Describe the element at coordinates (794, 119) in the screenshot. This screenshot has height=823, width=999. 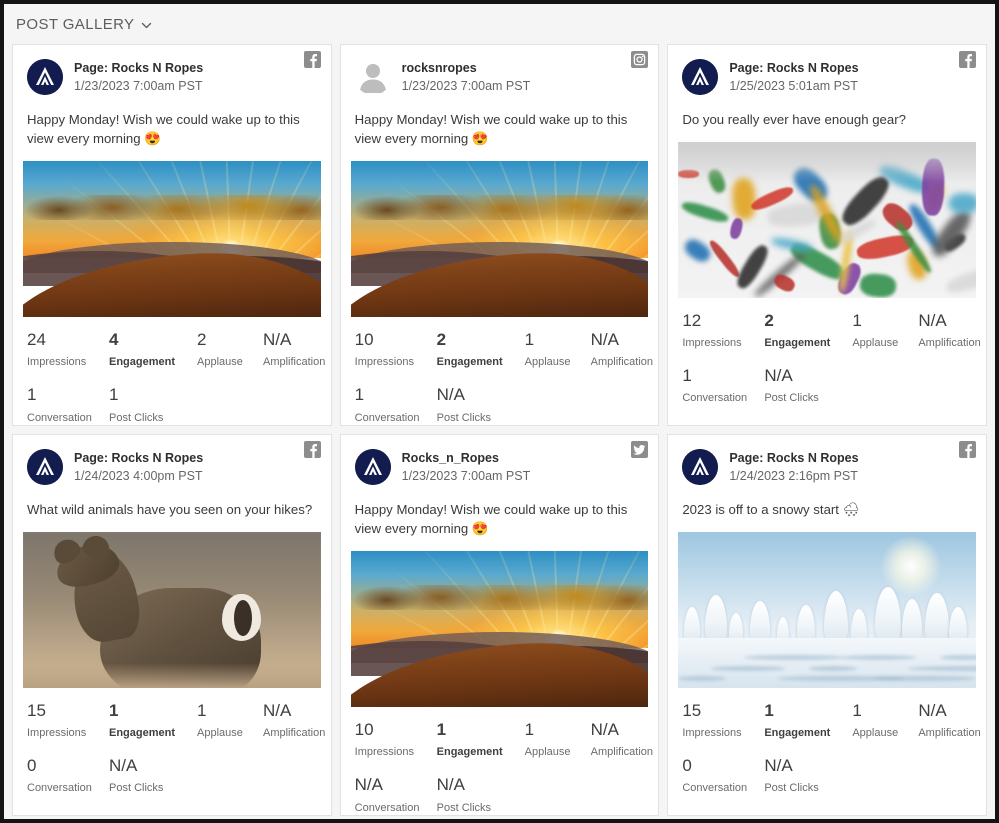
I see `post-message-text: Do you really ever have enough gear?` at that location.